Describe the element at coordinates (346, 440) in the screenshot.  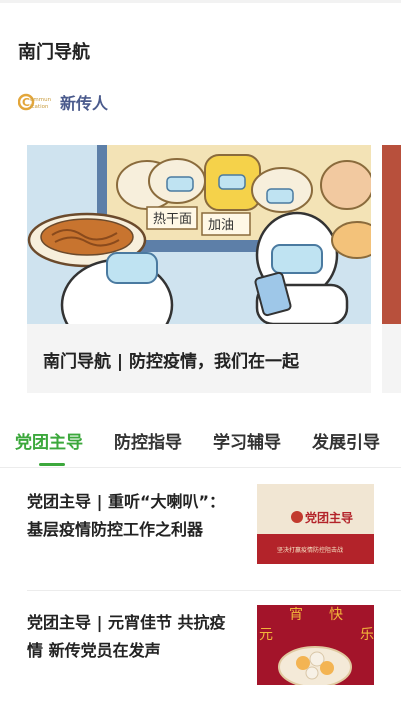
I see `tab-development-guide: 发展引导` at that location.